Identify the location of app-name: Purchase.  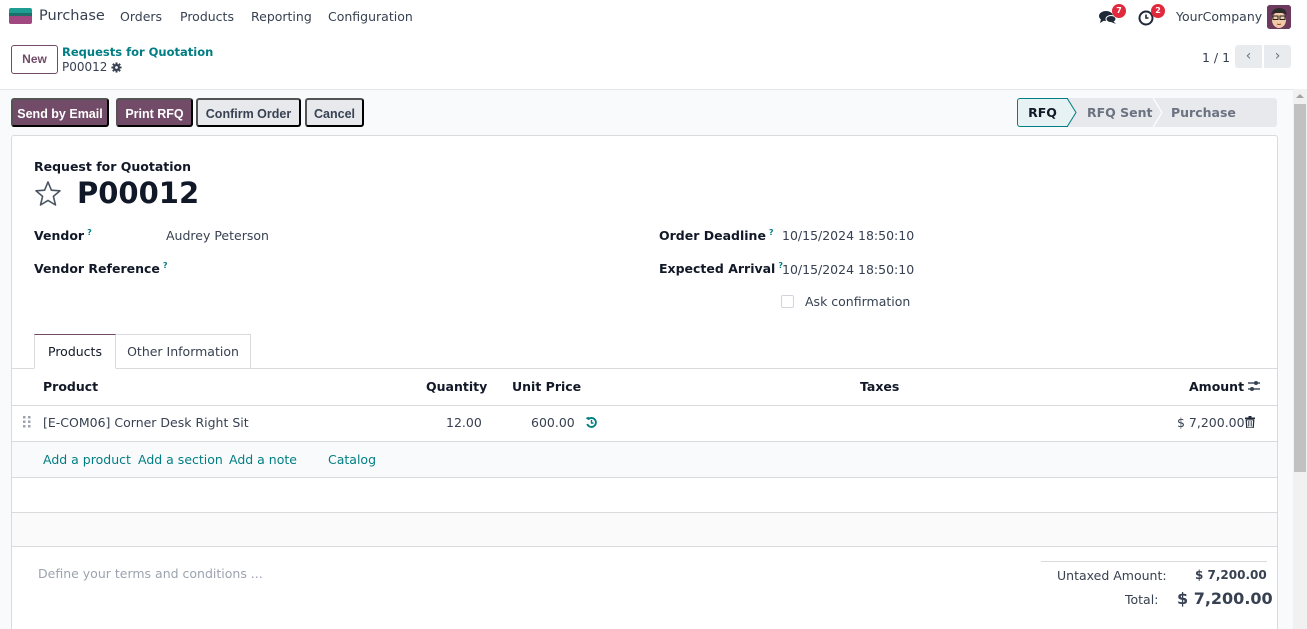
(72, 16).